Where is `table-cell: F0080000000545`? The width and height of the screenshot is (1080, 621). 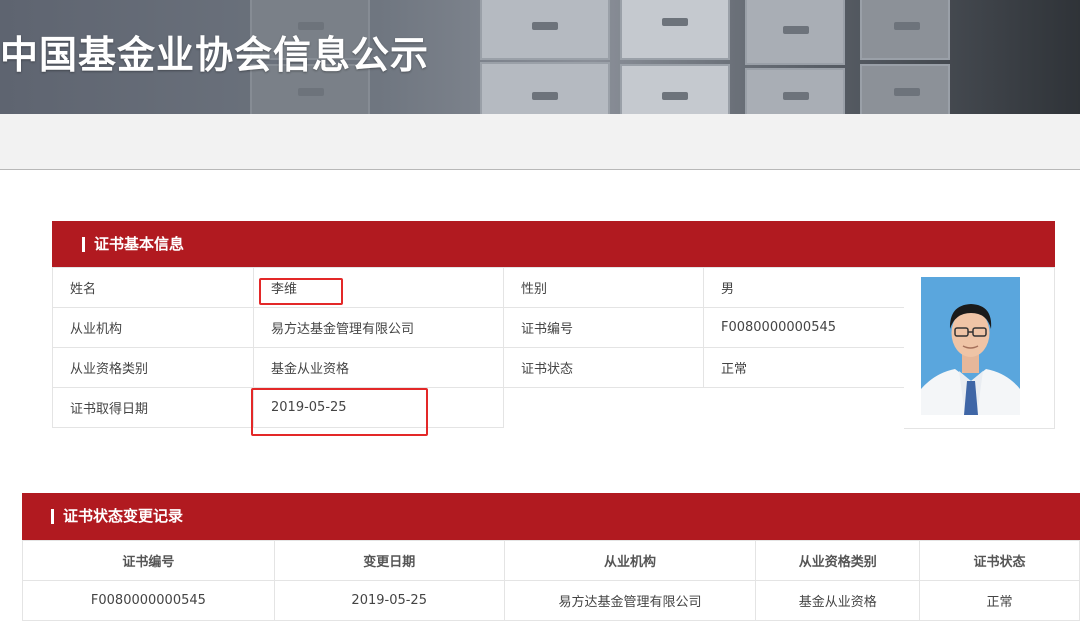 table-cell: F0080000000545 is located at coordinates (148, 600).